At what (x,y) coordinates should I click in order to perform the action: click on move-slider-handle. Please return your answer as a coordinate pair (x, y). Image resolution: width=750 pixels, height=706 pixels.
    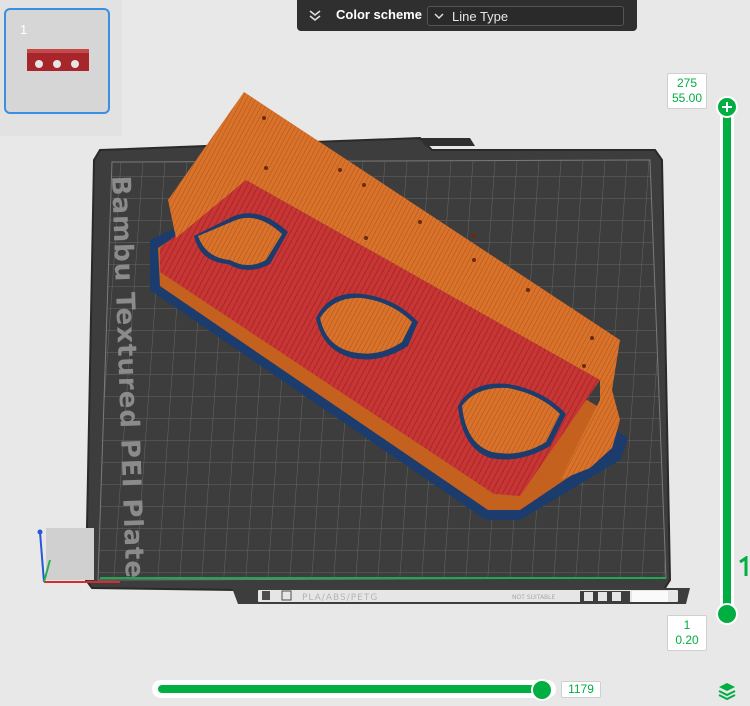
    Looking at the image, I should click on (542, 690).